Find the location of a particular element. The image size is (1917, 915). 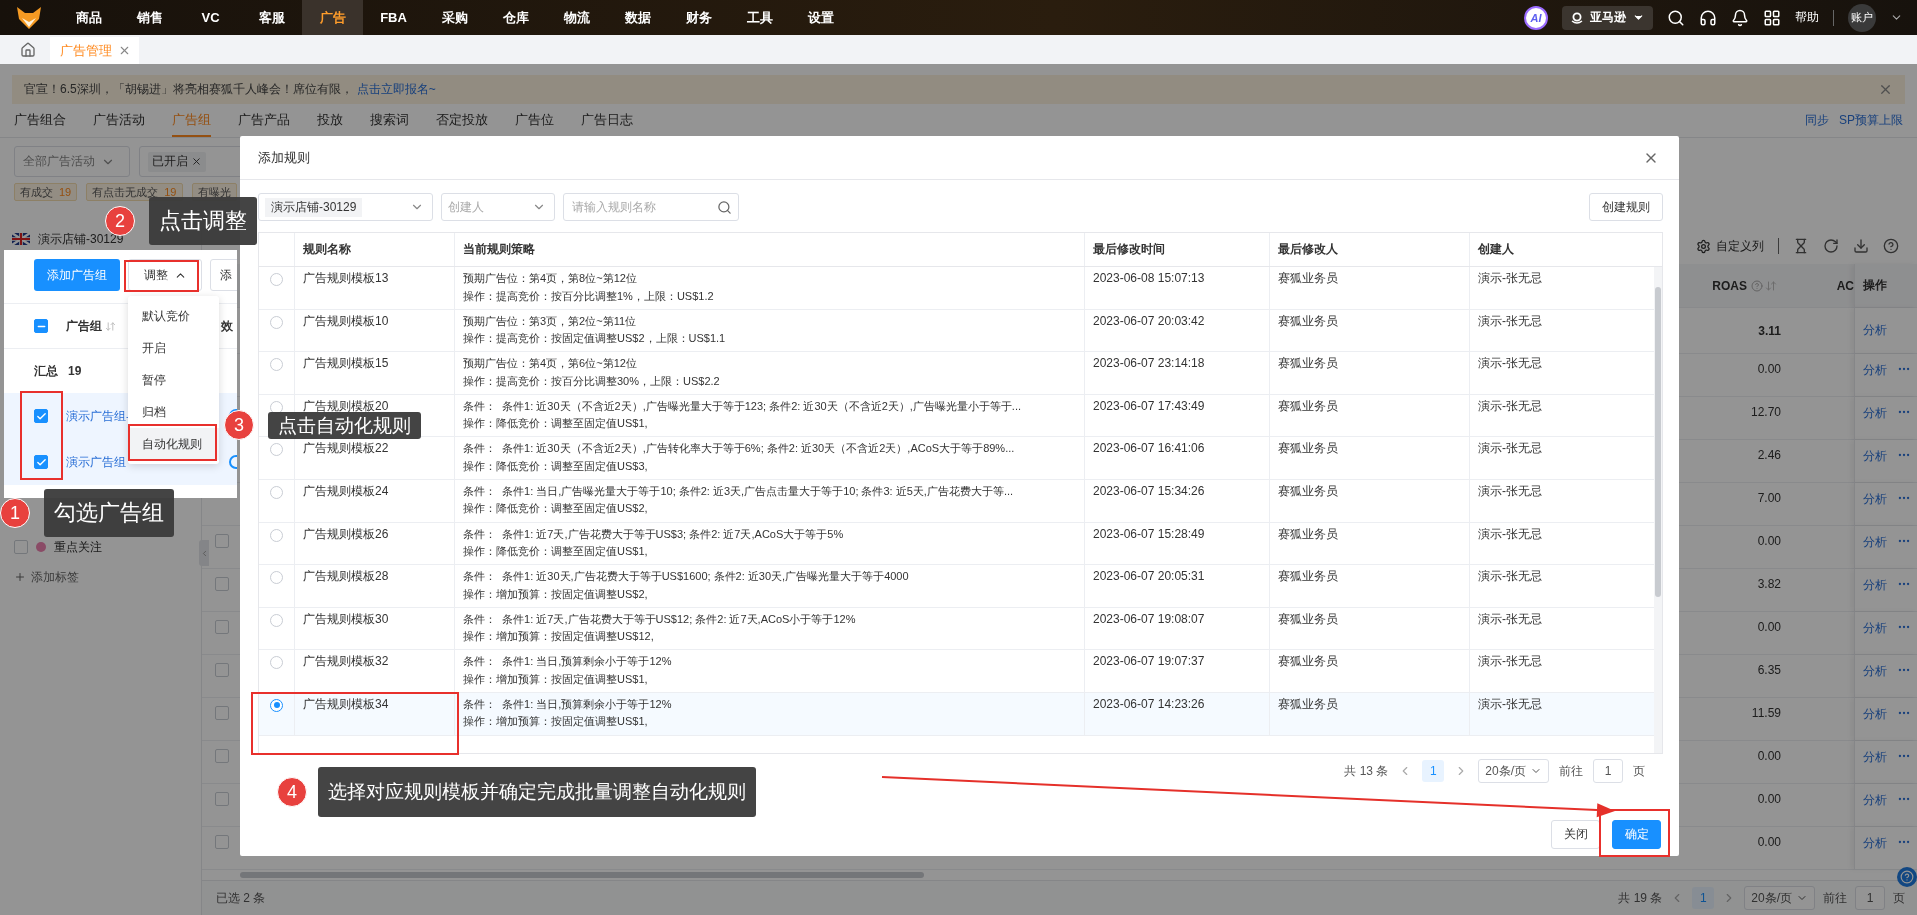

sub-tab: 投放 is located at coordinates (330, 120).